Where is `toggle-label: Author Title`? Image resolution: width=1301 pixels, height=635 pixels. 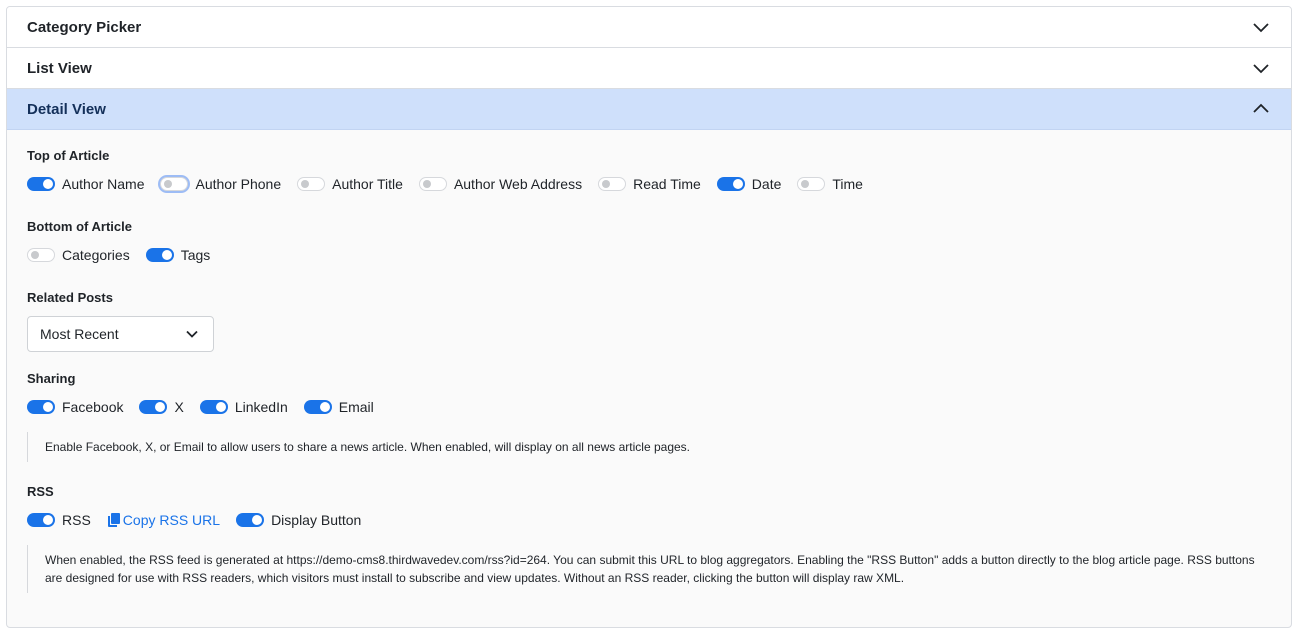 toggle-label: Author Title is located at coordinates (367, 184).